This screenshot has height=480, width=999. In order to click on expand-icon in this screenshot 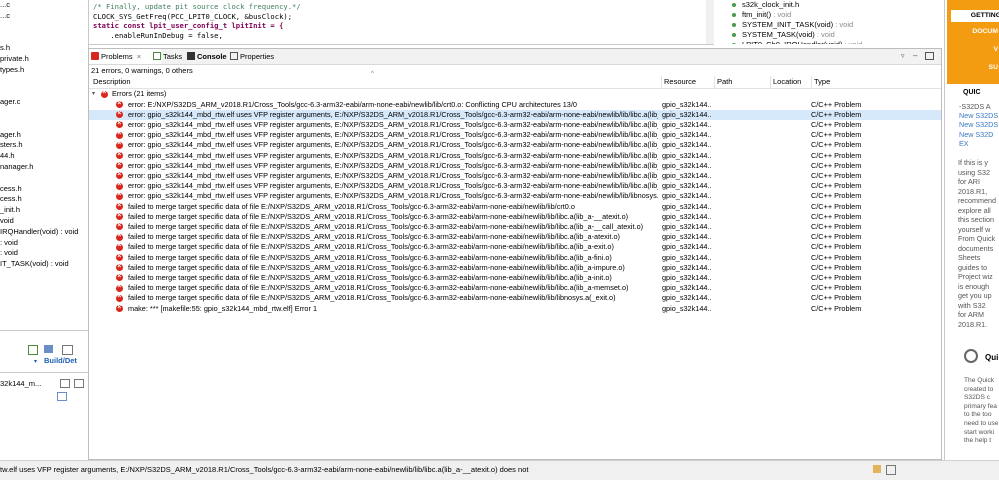, I will do `click(33, 350)`.